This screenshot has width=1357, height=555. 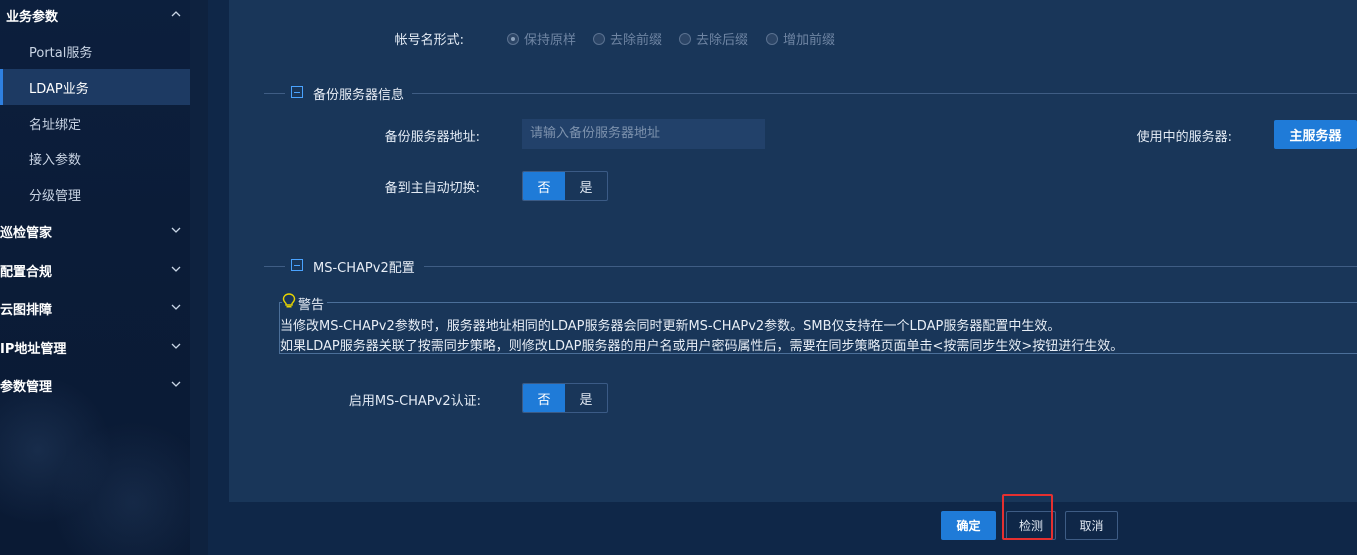 What do you see at coordinates (55, 196) in the screenshot?
I see `sidebar-item-label: 分级管理` at bounding box center [55, 196].